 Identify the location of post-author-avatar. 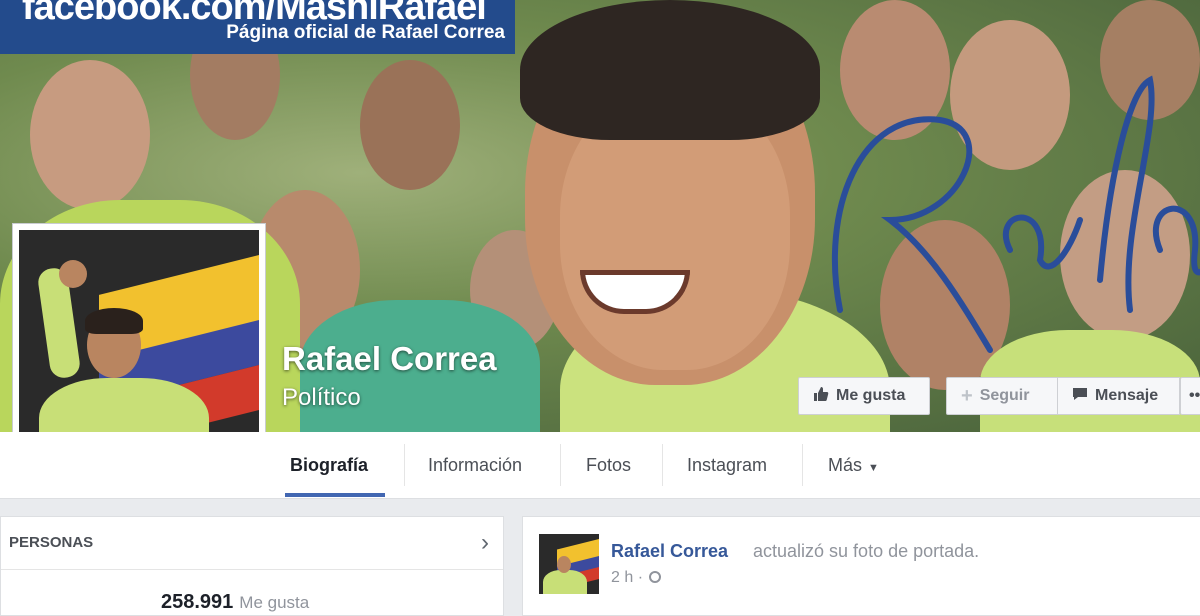
(569, 564).